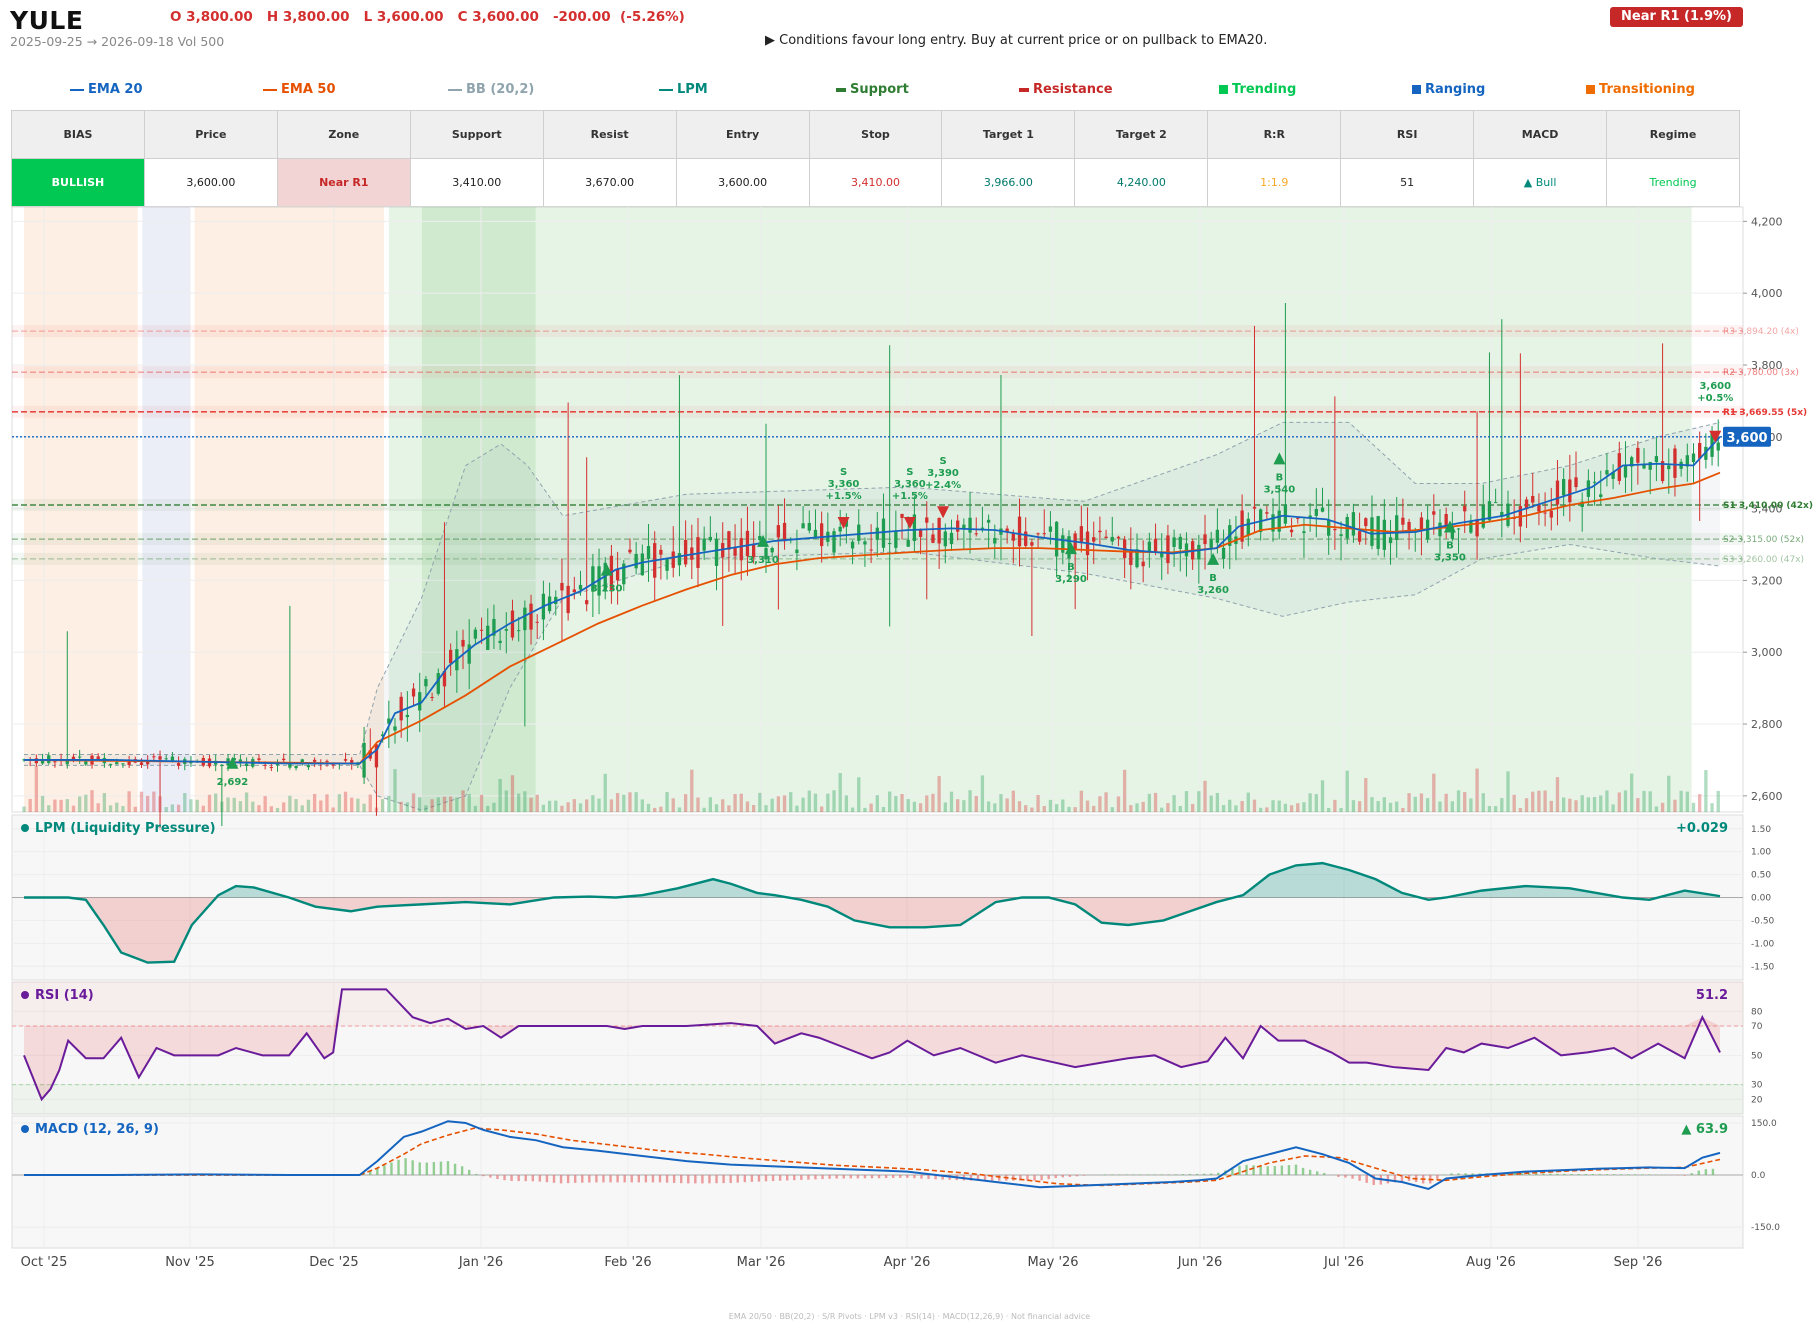  Describe the element at coordinates (1638, 1262) in the screenshot. I see `month-tick-label: Sep '26` at that location.